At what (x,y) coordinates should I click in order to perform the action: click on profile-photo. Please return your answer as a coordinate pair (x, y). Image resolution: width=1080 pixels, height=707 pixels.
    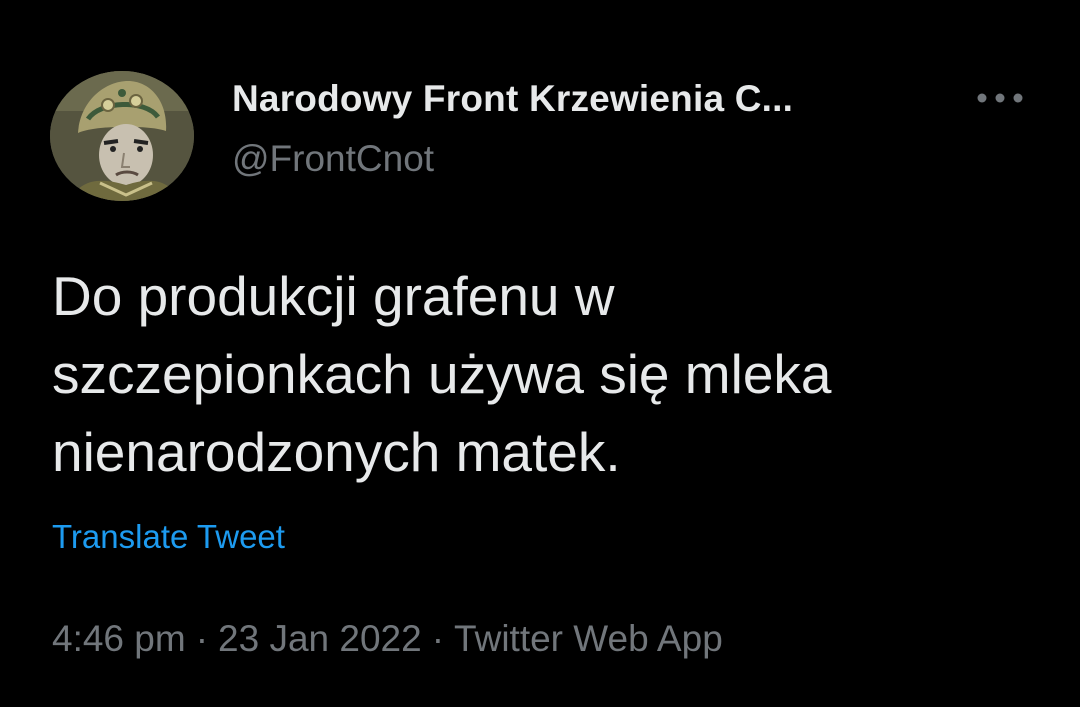
    Looking at the image, I should click on (122, 136).